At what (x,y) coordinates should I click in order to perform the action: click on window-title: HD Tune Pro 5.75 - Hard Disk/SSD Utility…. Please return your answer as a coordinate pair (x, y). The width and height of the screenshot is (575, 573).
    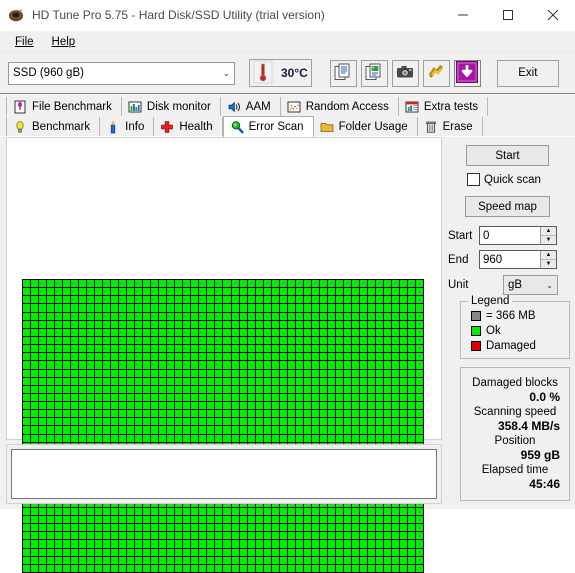
    Looking at the image, I should click on (178, 15).